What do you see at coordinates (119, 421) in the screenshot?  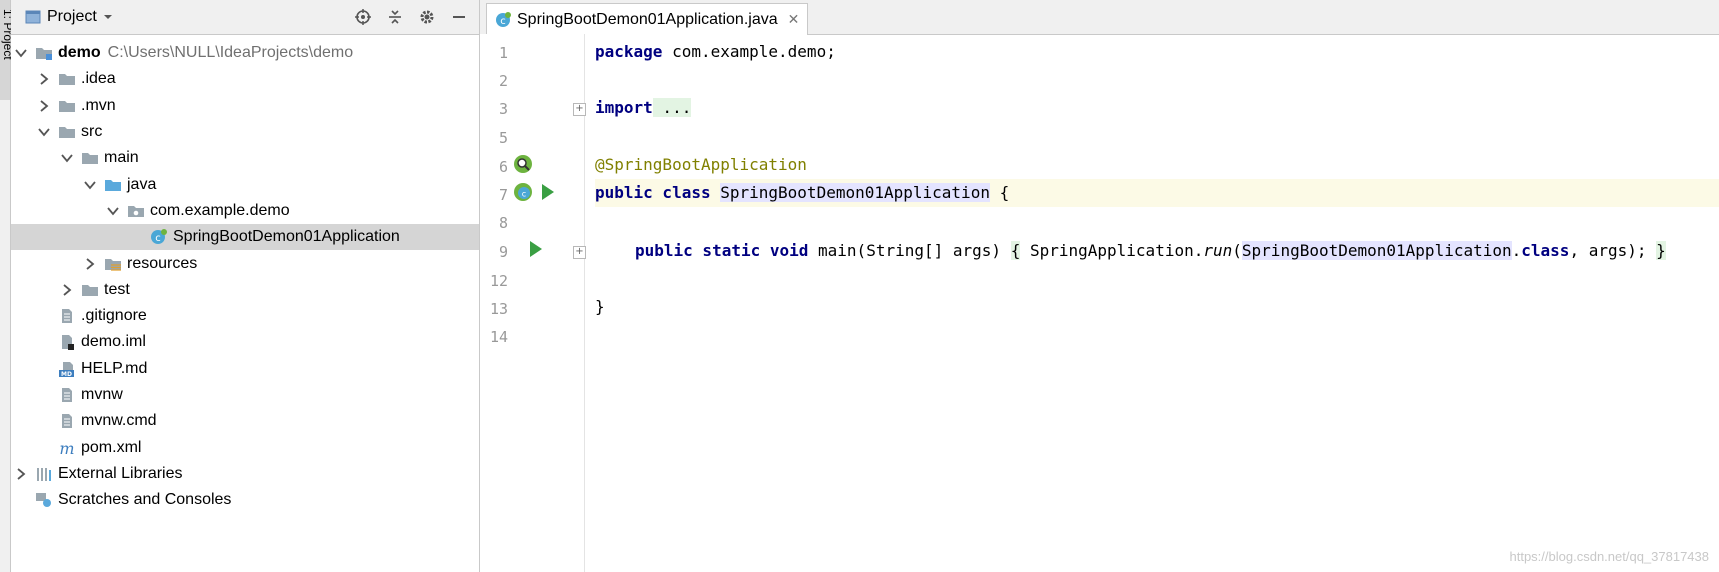 I see `tree-item-label: mvnw.cmd` at bounding box center [119, 421].